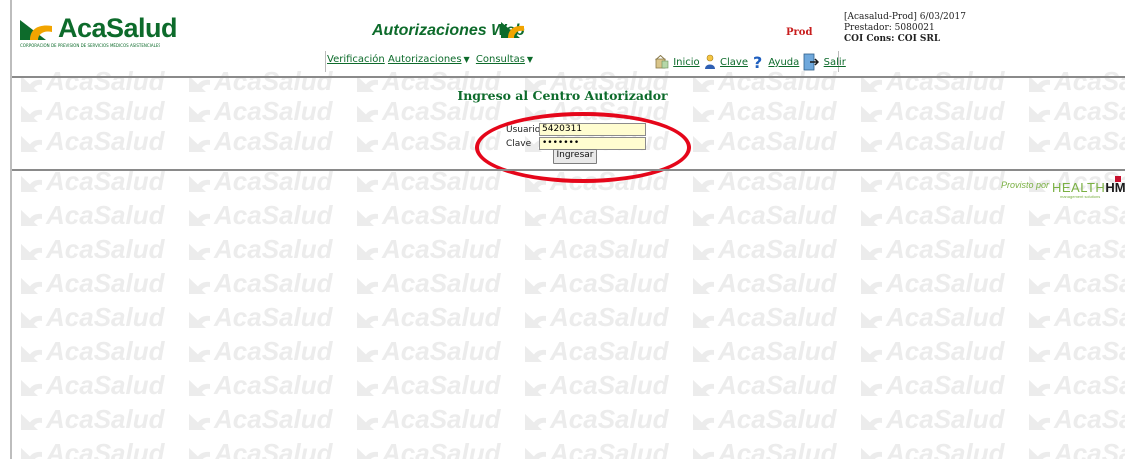 This screenshot has height=459, width=1125. What do you see at coordinates (758, 62) in the screenshot?
I see `help-icon: ?` at bounding box center [758, 62].